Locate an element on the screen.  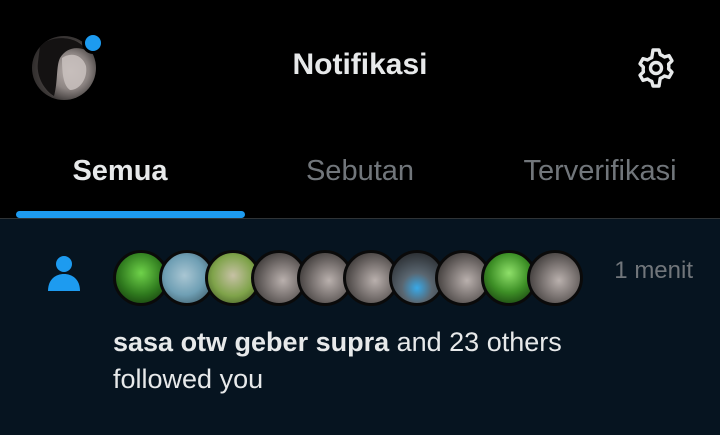
page-title: Notifikasi is located at coordinates (360, 64).